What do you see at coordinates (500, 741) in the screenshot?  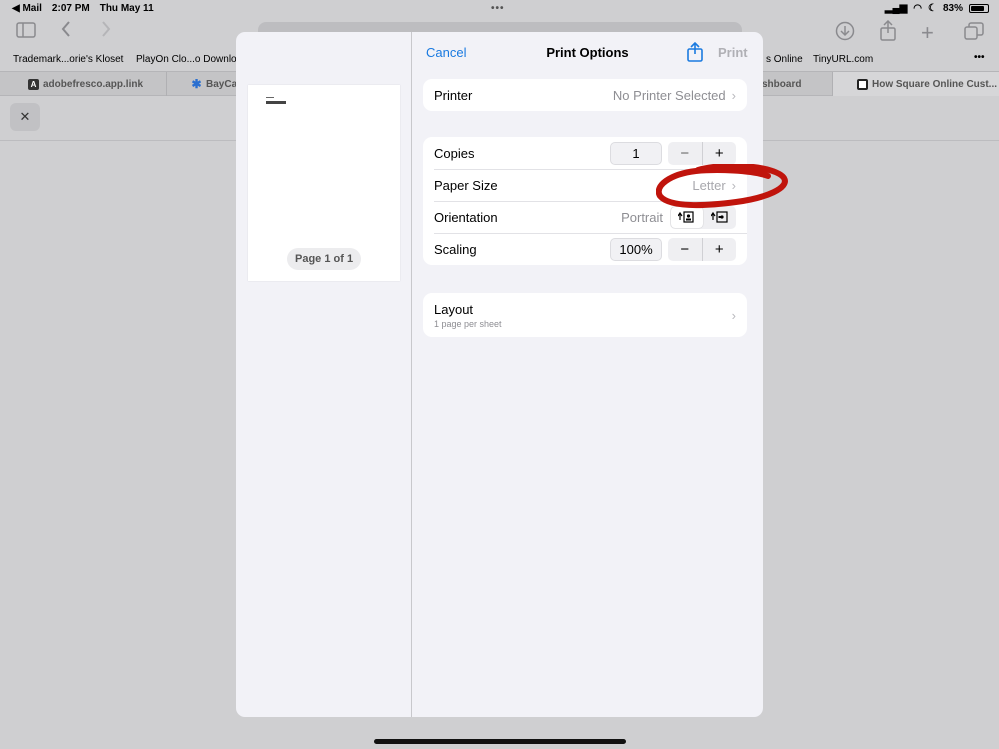 I see `home-indicator` at bounding box center [500, 741].